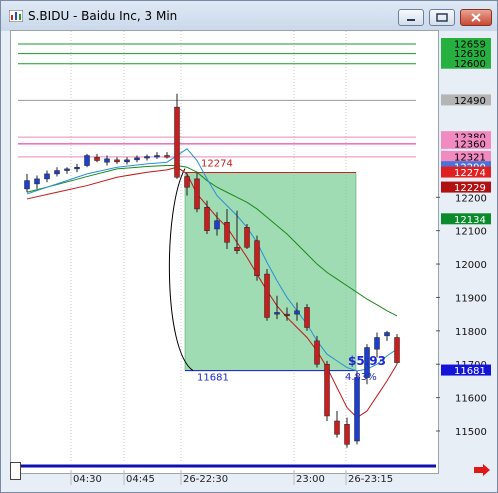 Image resolution: width=498 pixels, height=493 pixels. I want to click on y-tick-label: 11900, so click(471, 298).